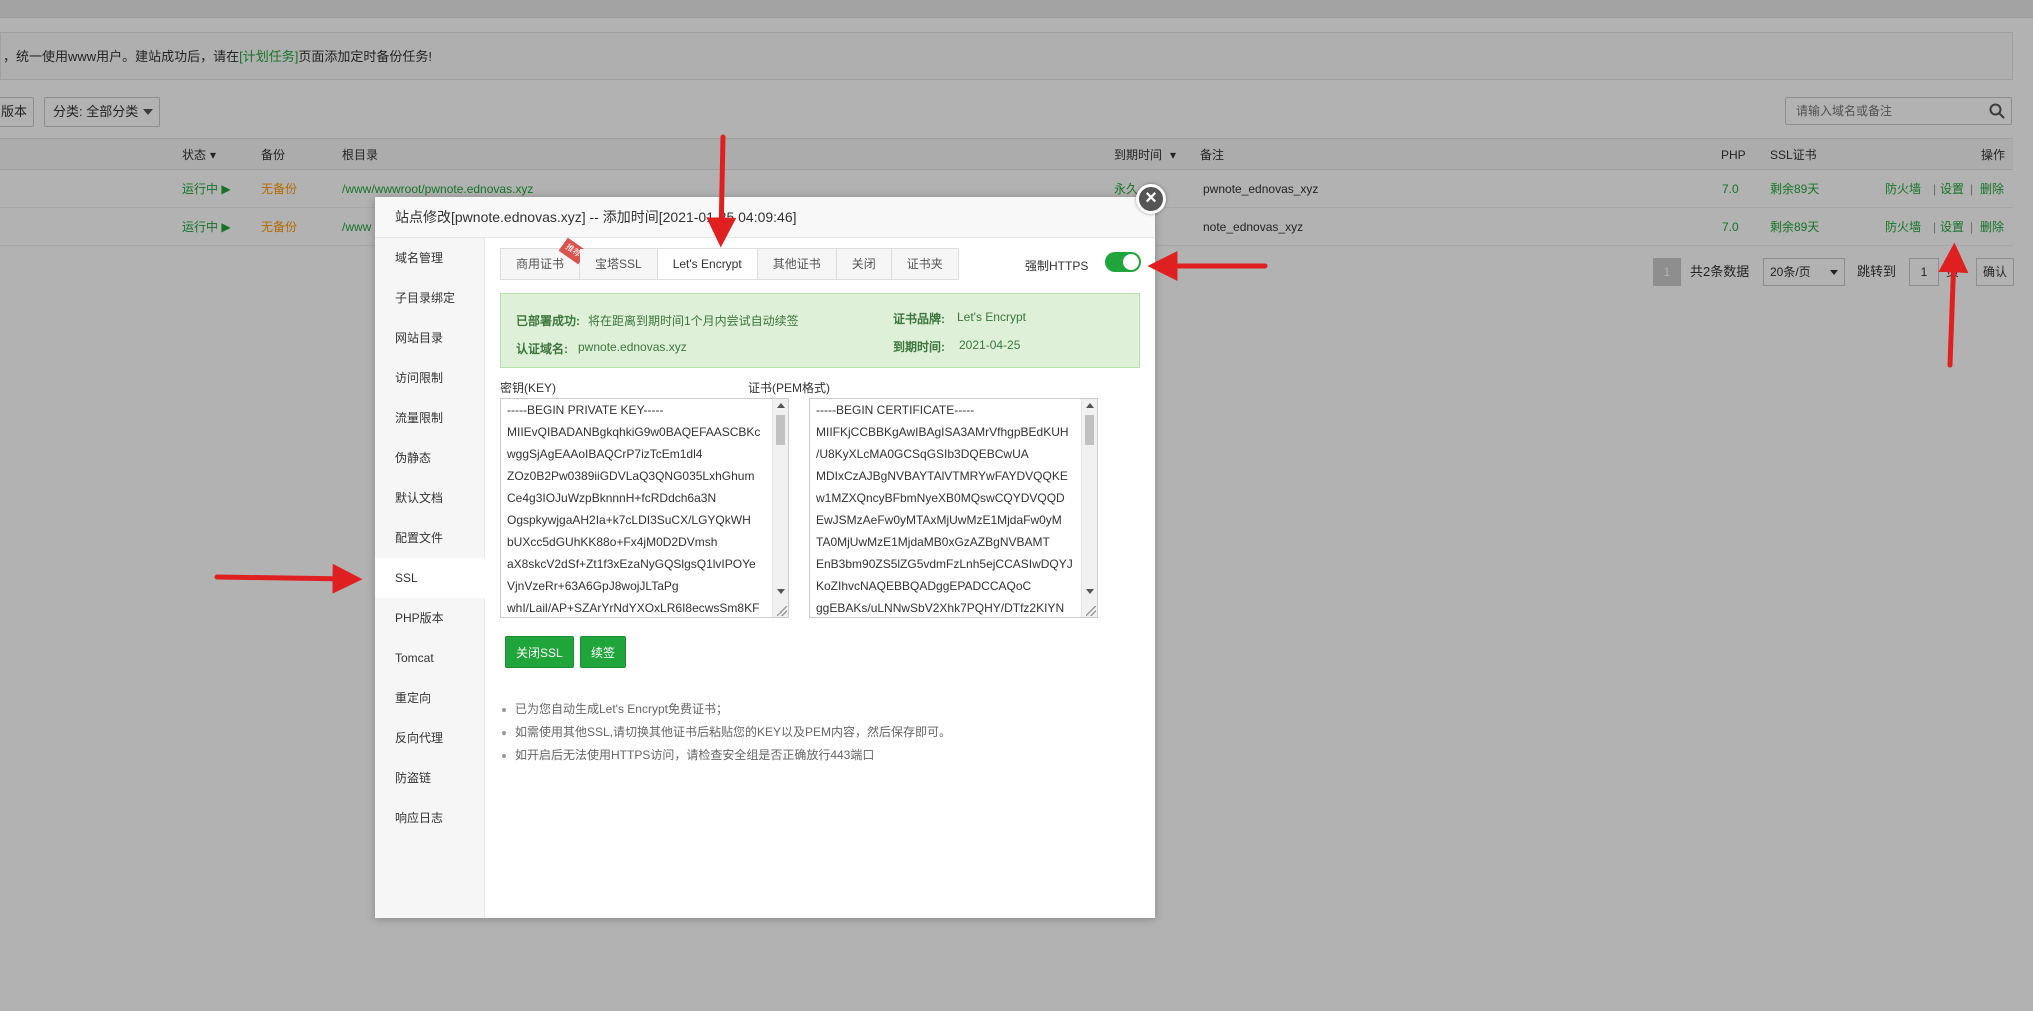 This screenshot has height=1011, width=2033. Describe the element at coordinates (933, 542) in the screenshot. I see `cert-line: TA0MjUwMzE1MjdaMB0xGzAZBgNVBAMT` at that location.